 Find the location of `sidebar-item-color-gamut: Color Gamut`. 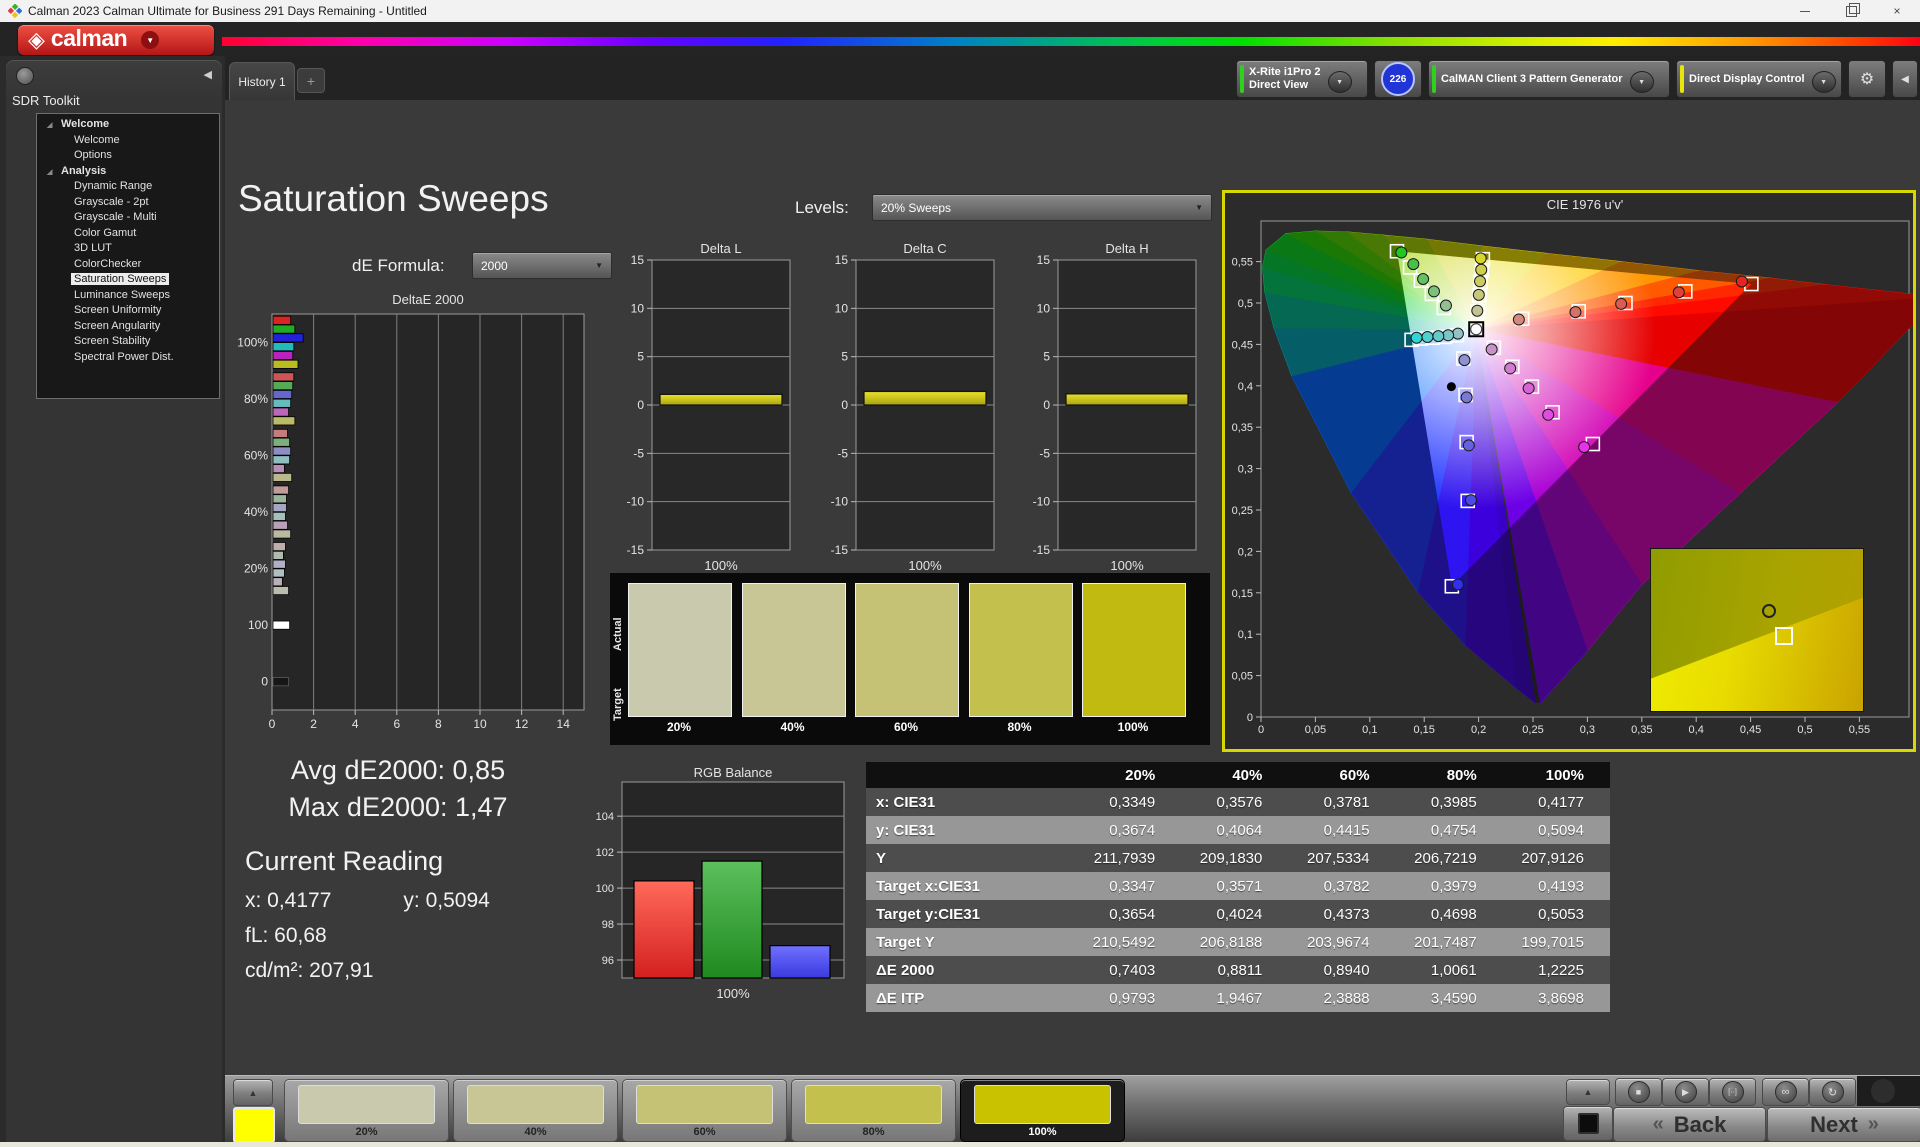

sidebar-item-color-gamut: Color Gamut is located at coordinates (128, 234).